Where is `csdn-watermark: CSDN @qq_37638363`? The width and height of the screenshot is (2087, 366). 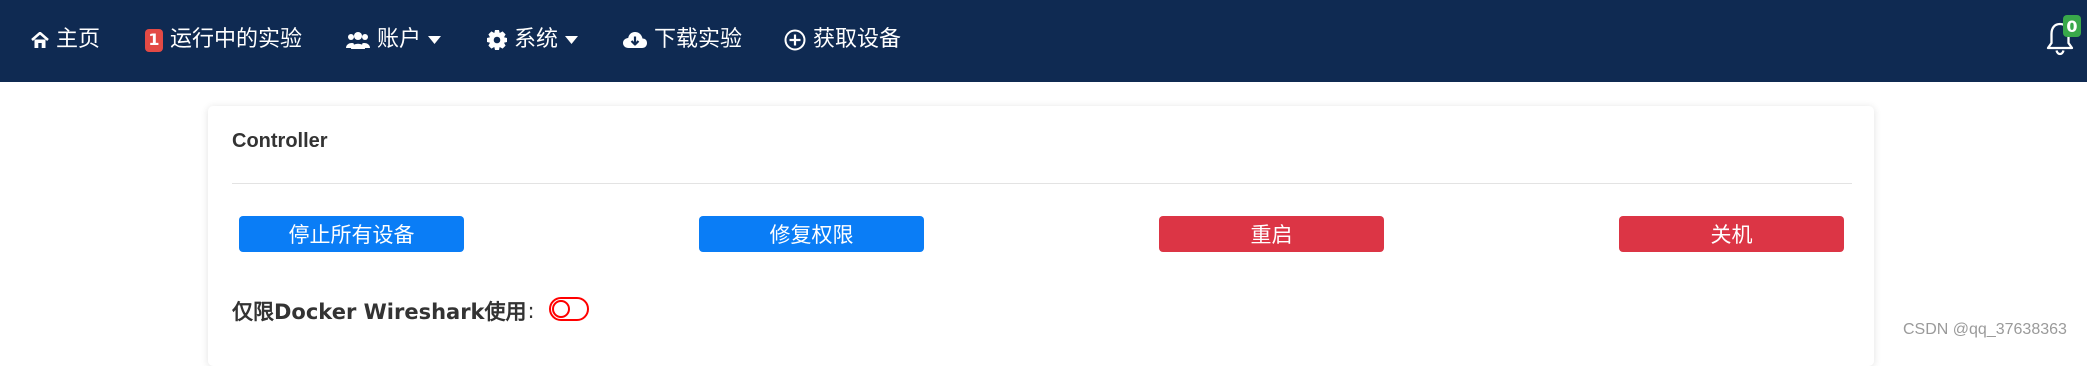
csdn-watermark: CSDN @qq_37638363 is located at coordinates (1985, 329).